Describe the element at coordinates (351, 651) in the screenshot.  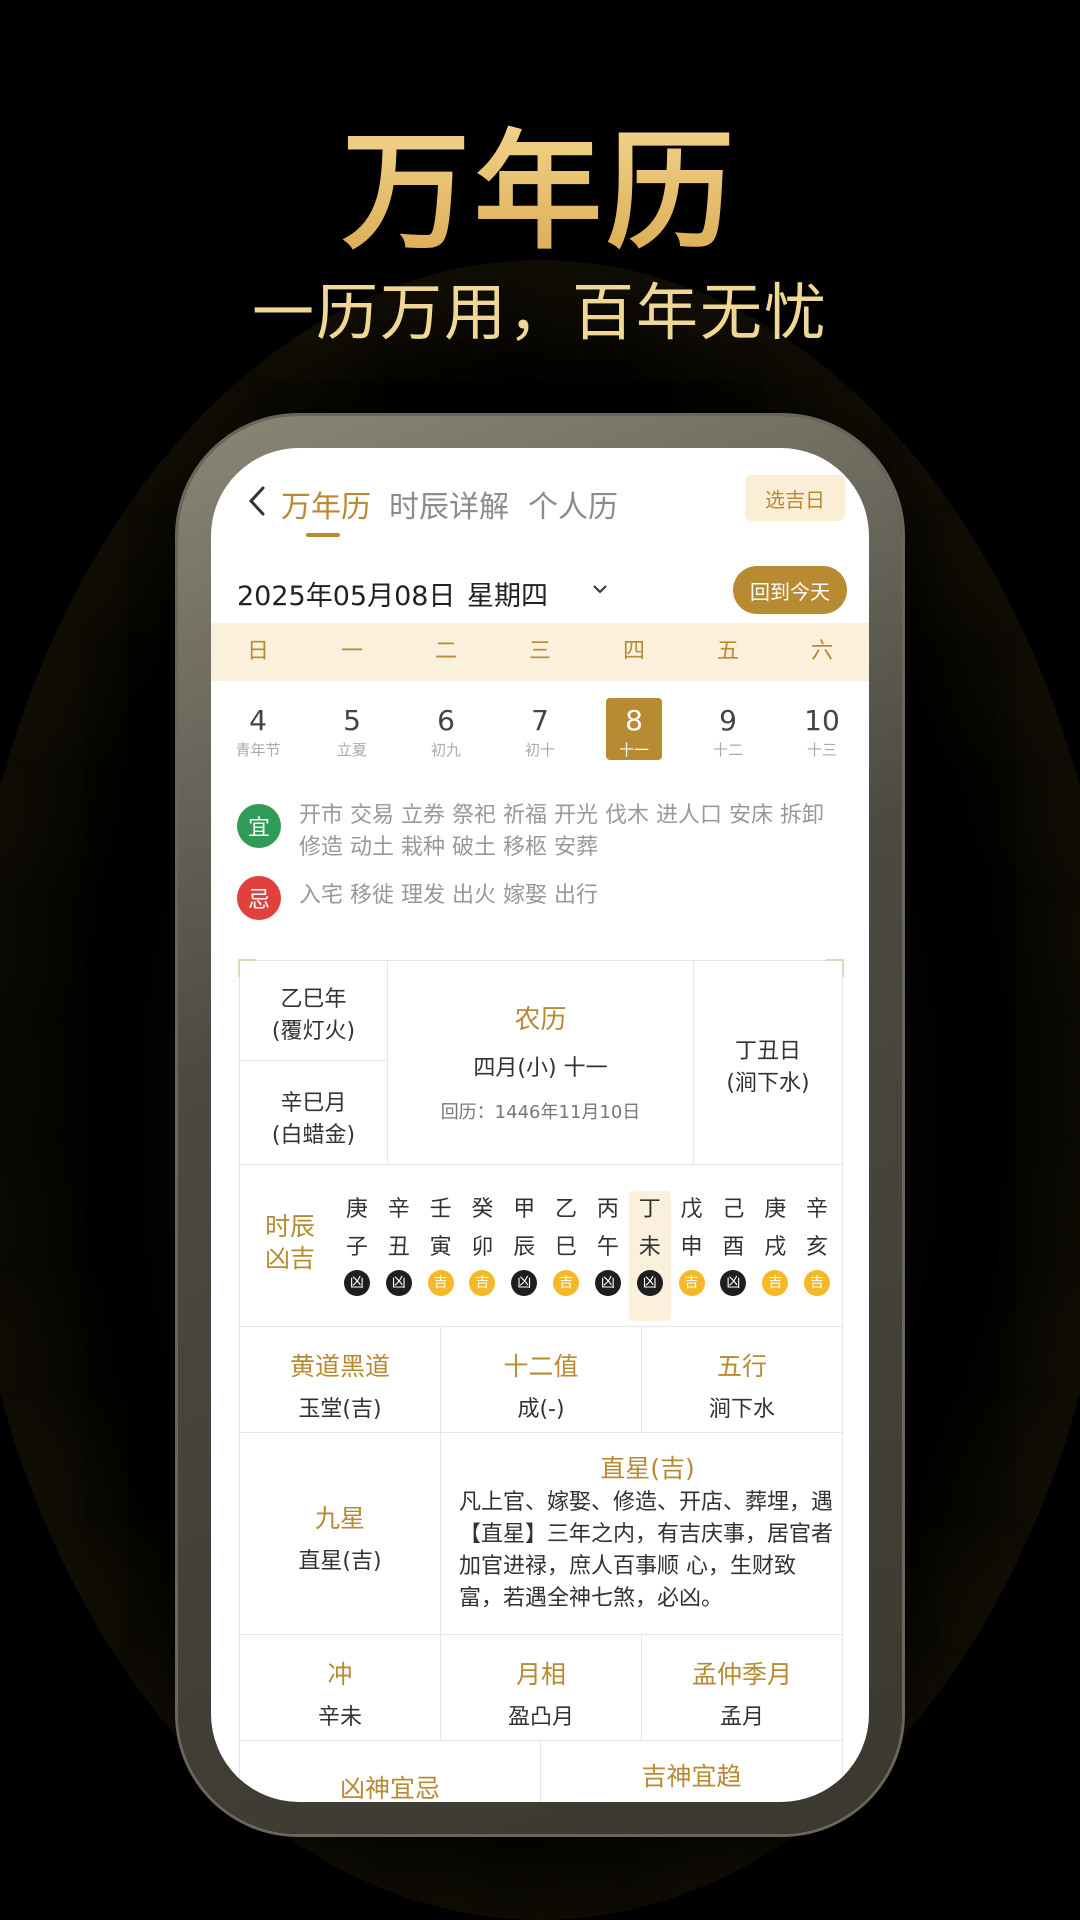
I see `weekday-label: 一` at that location.